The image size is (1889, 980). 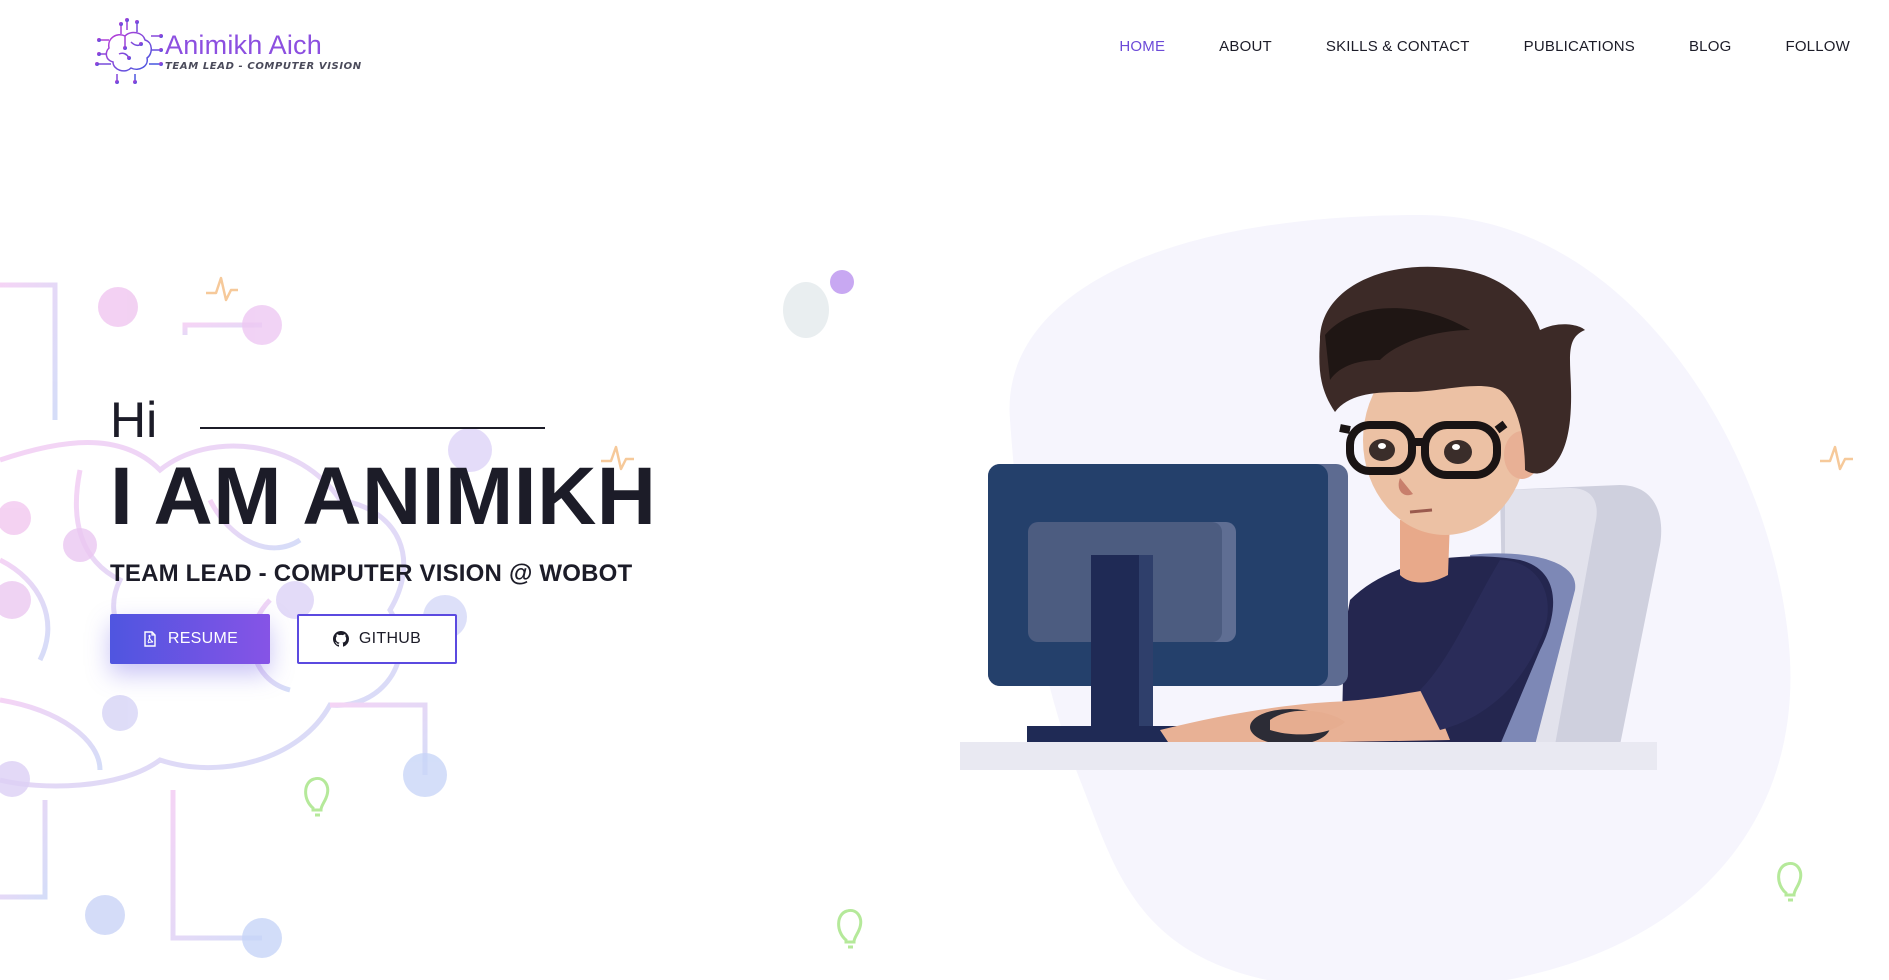 What do you see at coordinates (1245, 46) in the screenshot?
I see `nav-about: ABOUT` at bounding box center [1245, 46].